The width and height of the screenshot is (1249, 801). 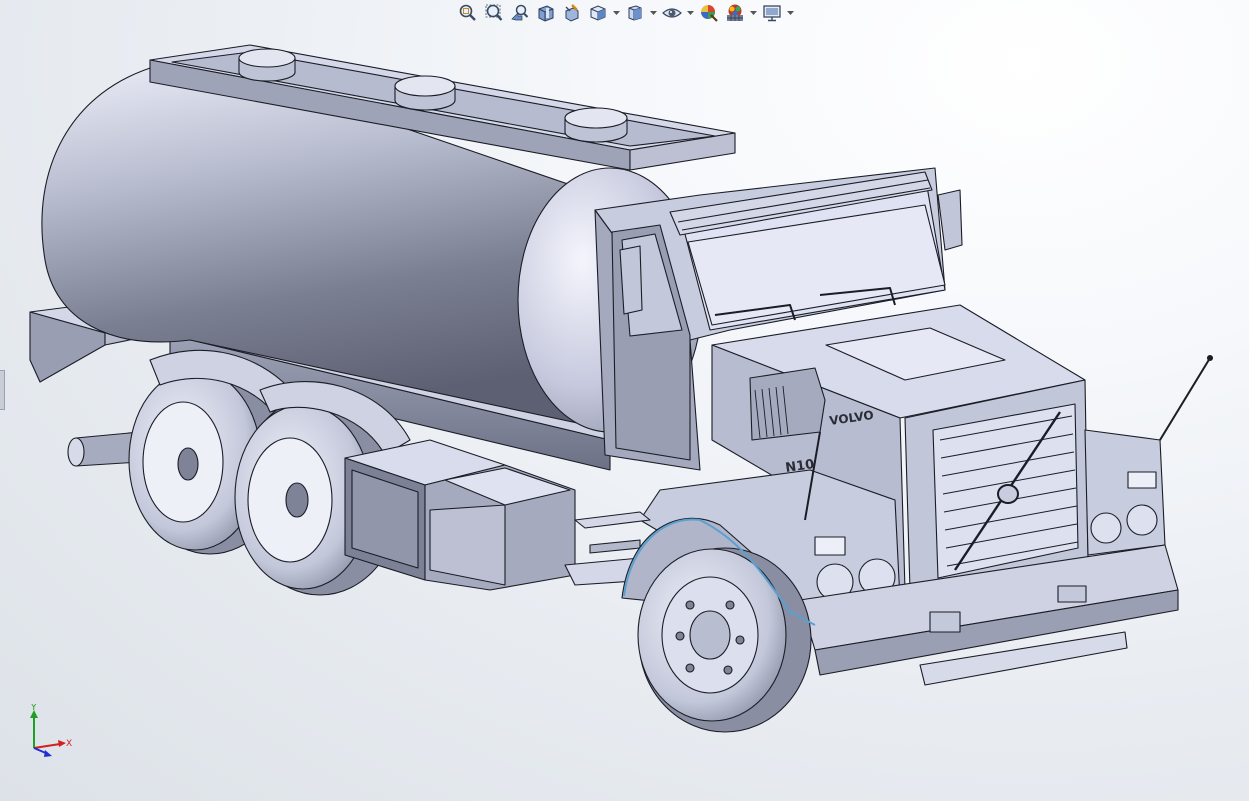 What do you see at coordinates (69, 744) in the screenshot?
I see `triad-x-label: X` at bounding box center [69, 744].